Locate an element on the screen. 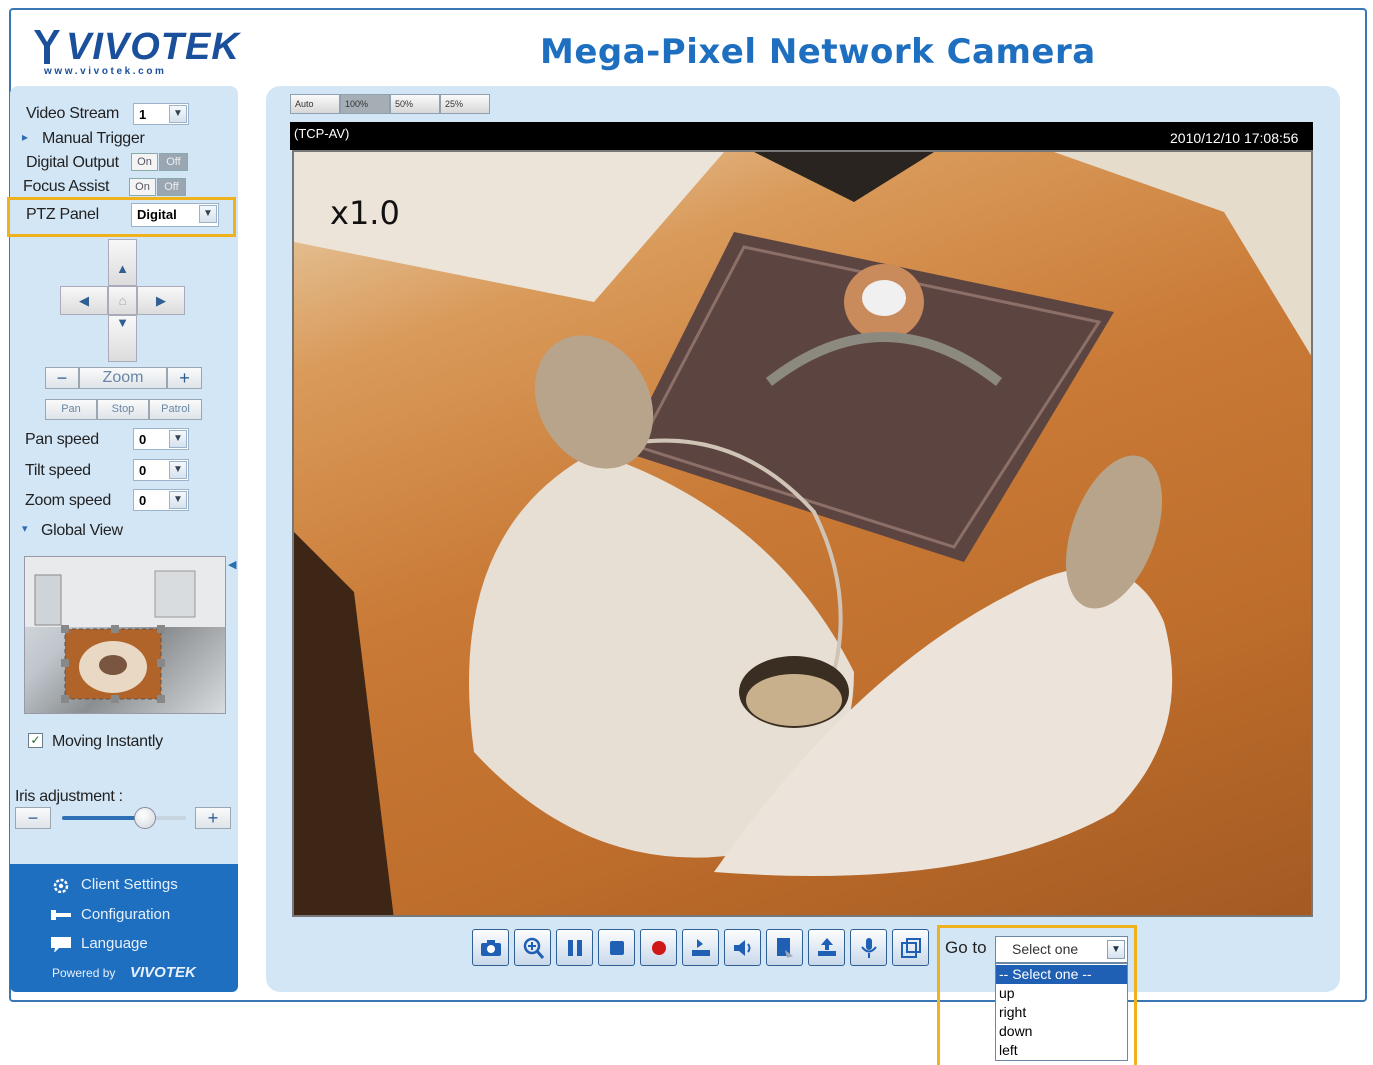 The image size is (1373, 1065). configuration-link: Configuration is located at coordinates (125, 914).